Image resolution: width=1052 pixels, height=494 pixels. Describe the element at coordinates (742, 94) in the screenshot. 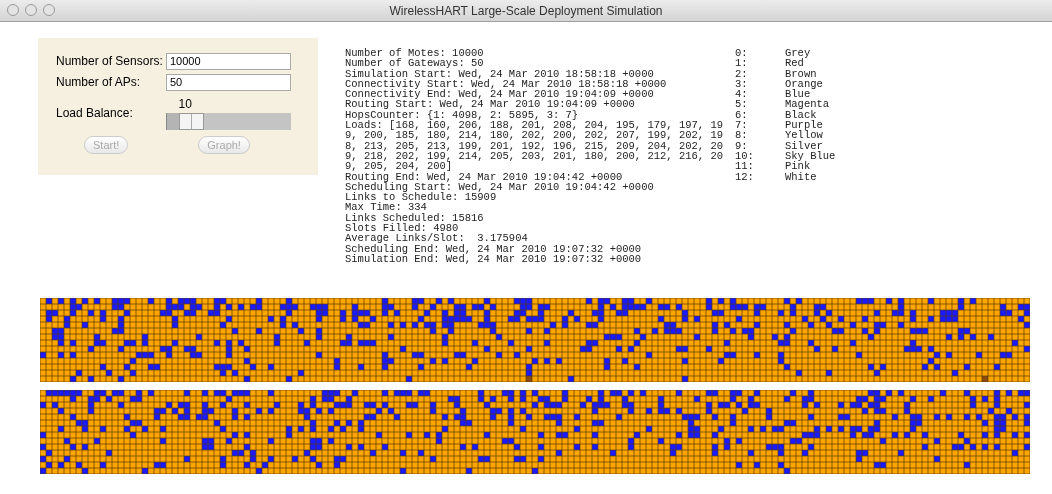

I see `legend-index: 4:` at that location.